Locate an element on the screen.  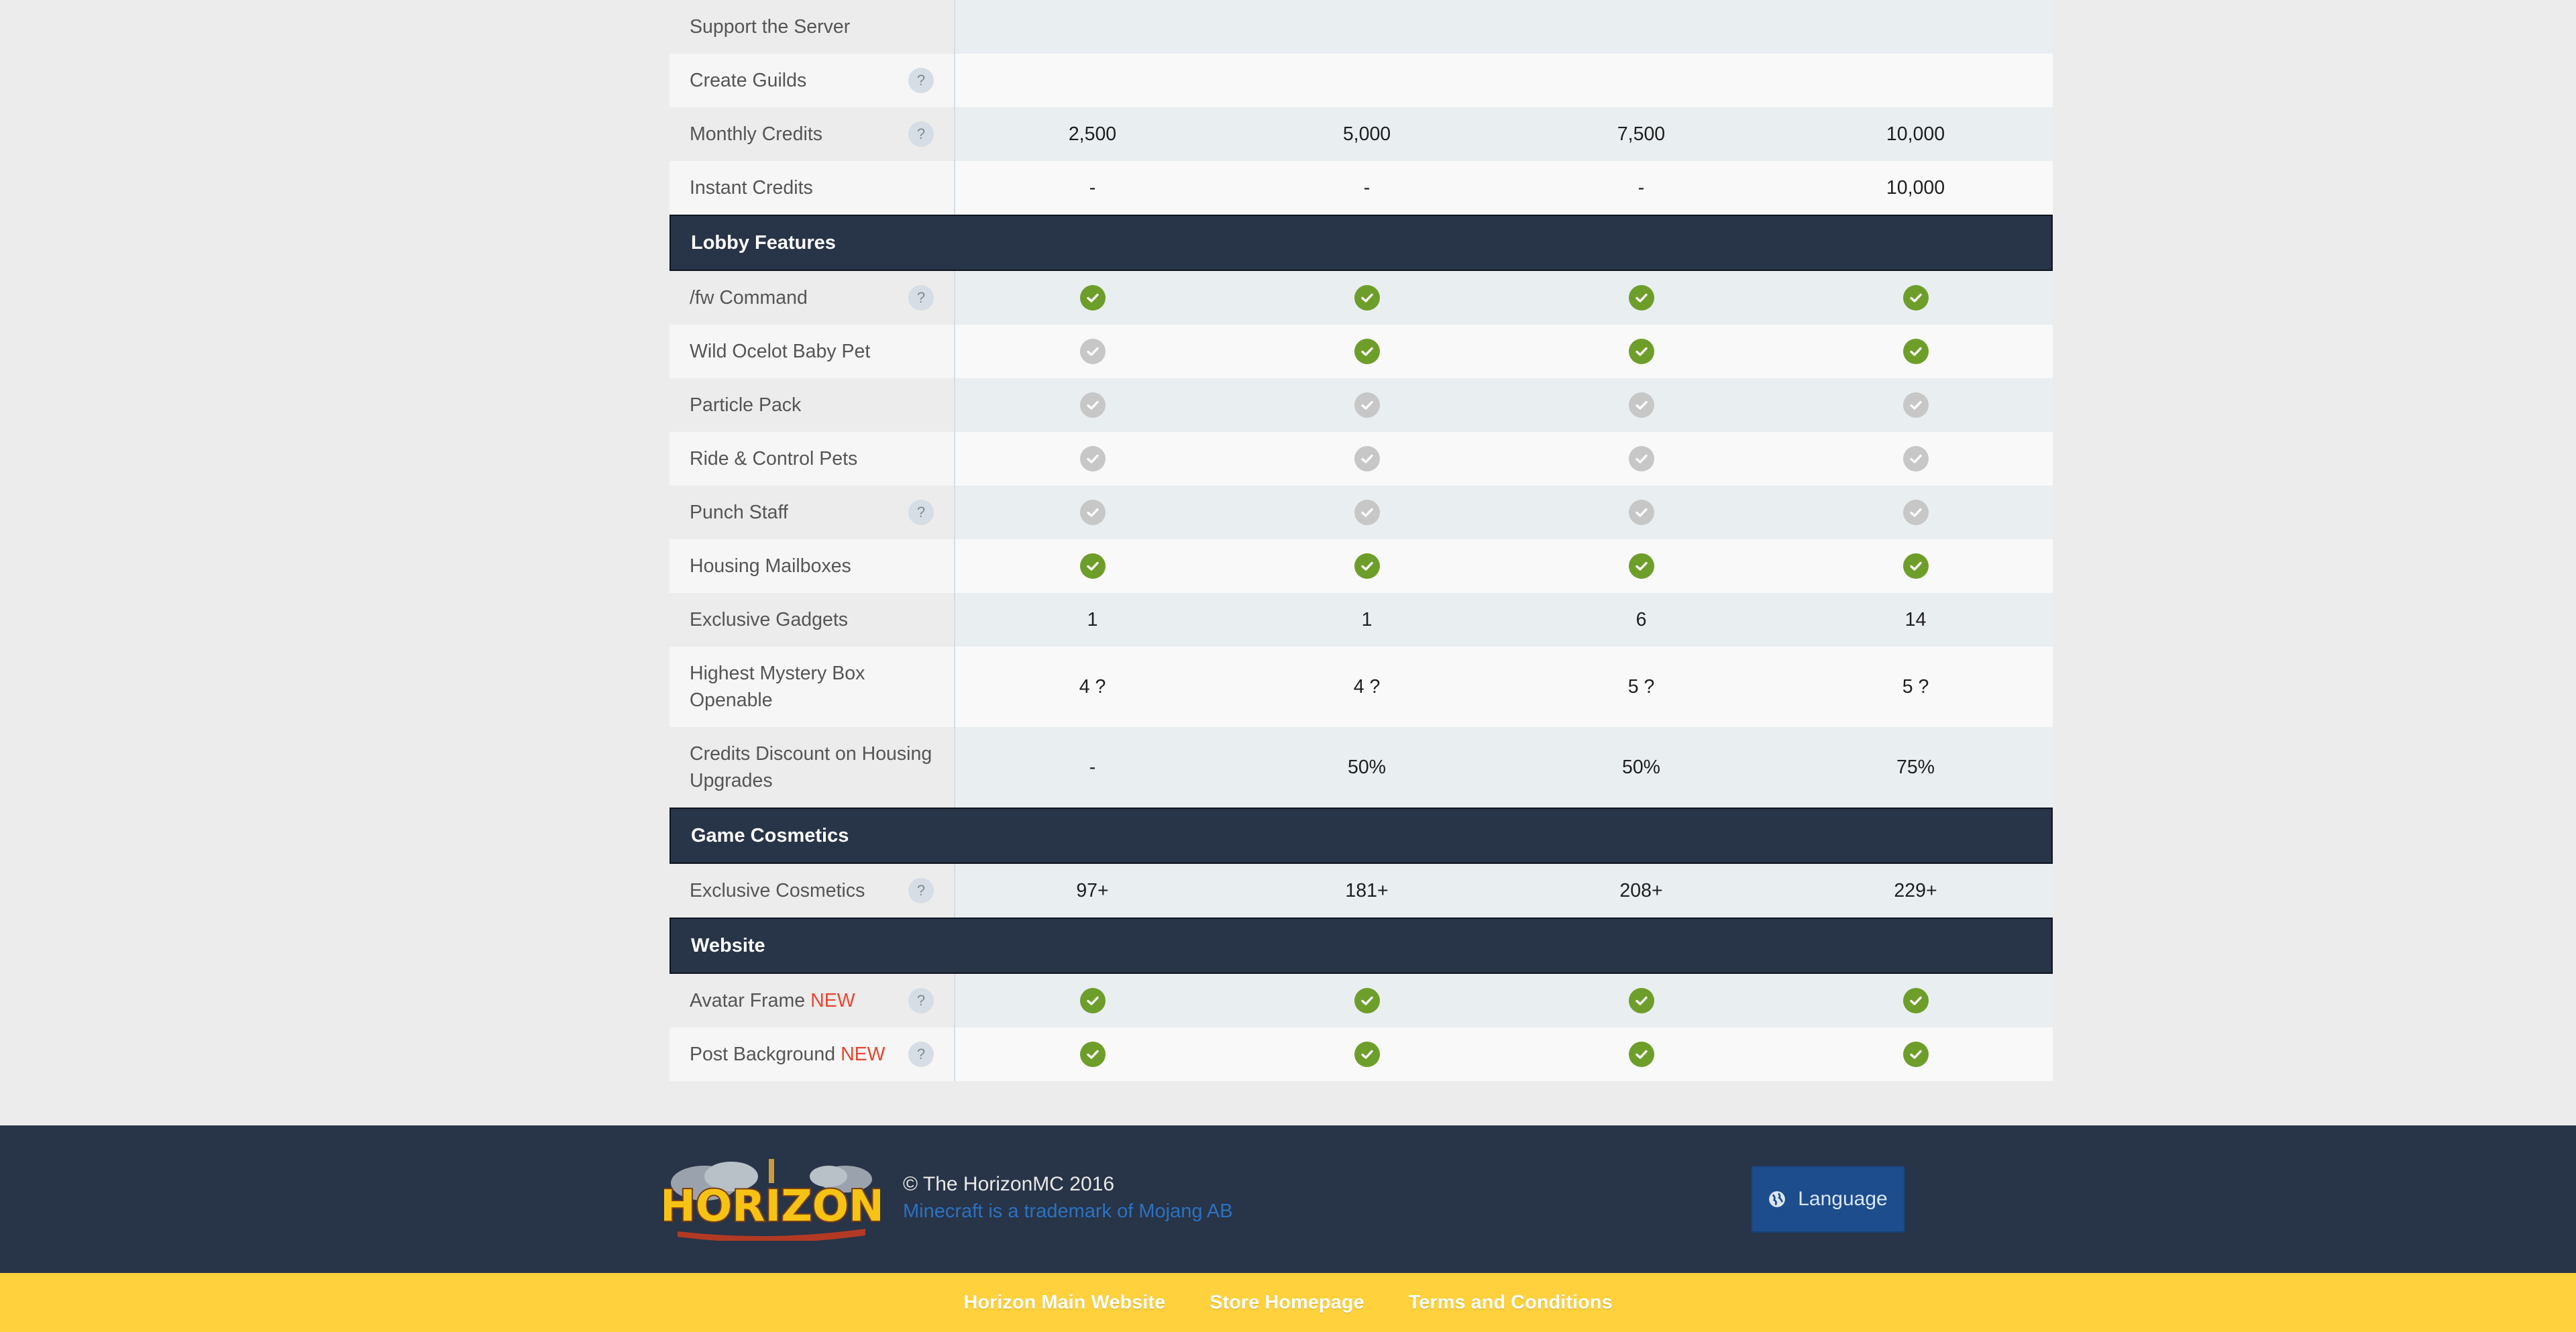
cell-value: 5,000 is located at coordinates (1366, 134).